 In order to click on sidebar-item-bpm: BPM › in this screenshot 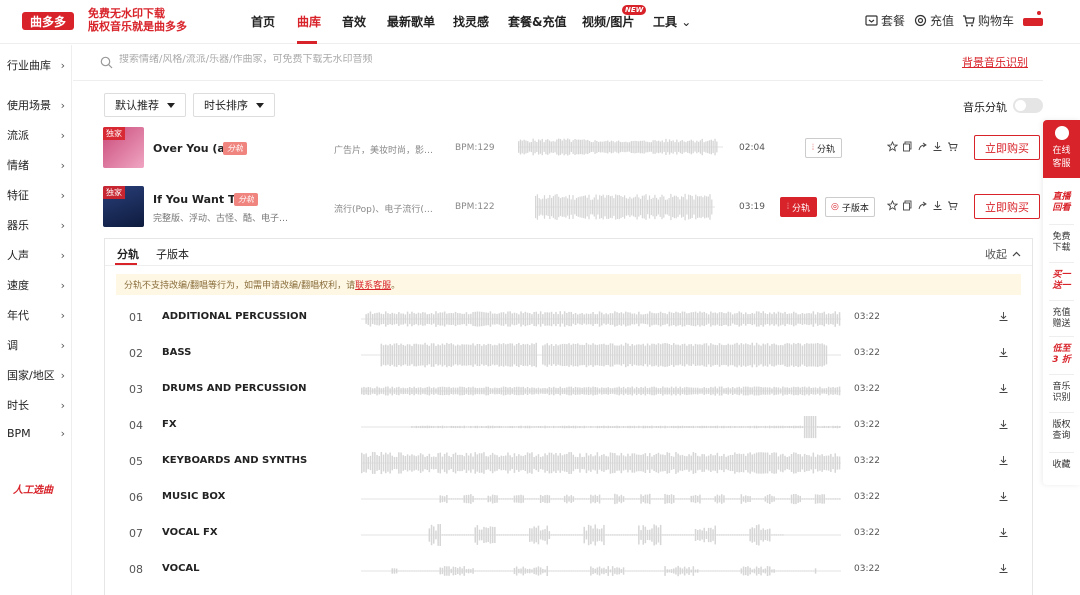, I will do `click(36, 433)`.